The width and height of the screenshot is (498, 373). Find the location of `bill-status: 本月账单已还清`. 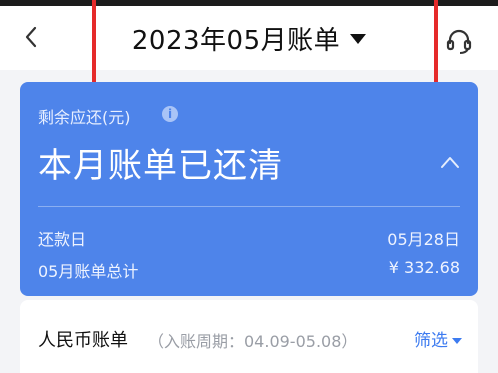

bill-status: 本月账单已还清 is located at coordinates (160, 166).